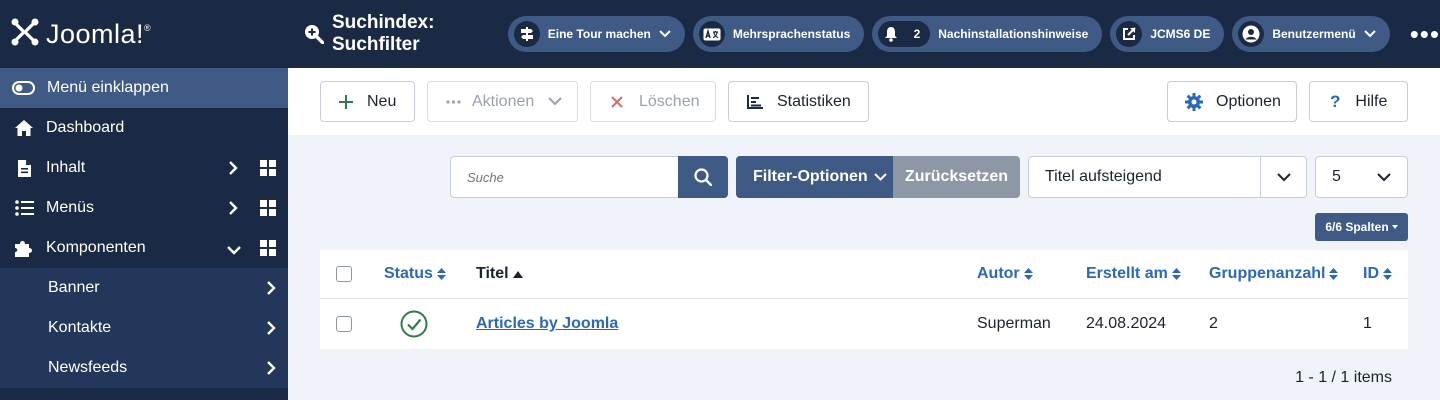 Image resolution: width=1440 pixels, height=400 pixels. I want to click on caret-down-icon, so click(1394, 227).